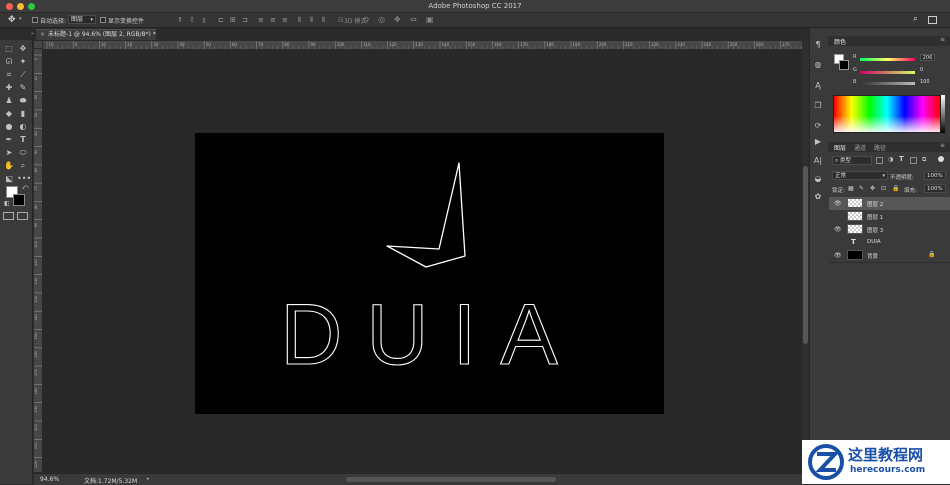  What do you see at coordinates (35, 20) in the screenshot?
I see `auto-select-checkbox` at bounding box center [35, 20].